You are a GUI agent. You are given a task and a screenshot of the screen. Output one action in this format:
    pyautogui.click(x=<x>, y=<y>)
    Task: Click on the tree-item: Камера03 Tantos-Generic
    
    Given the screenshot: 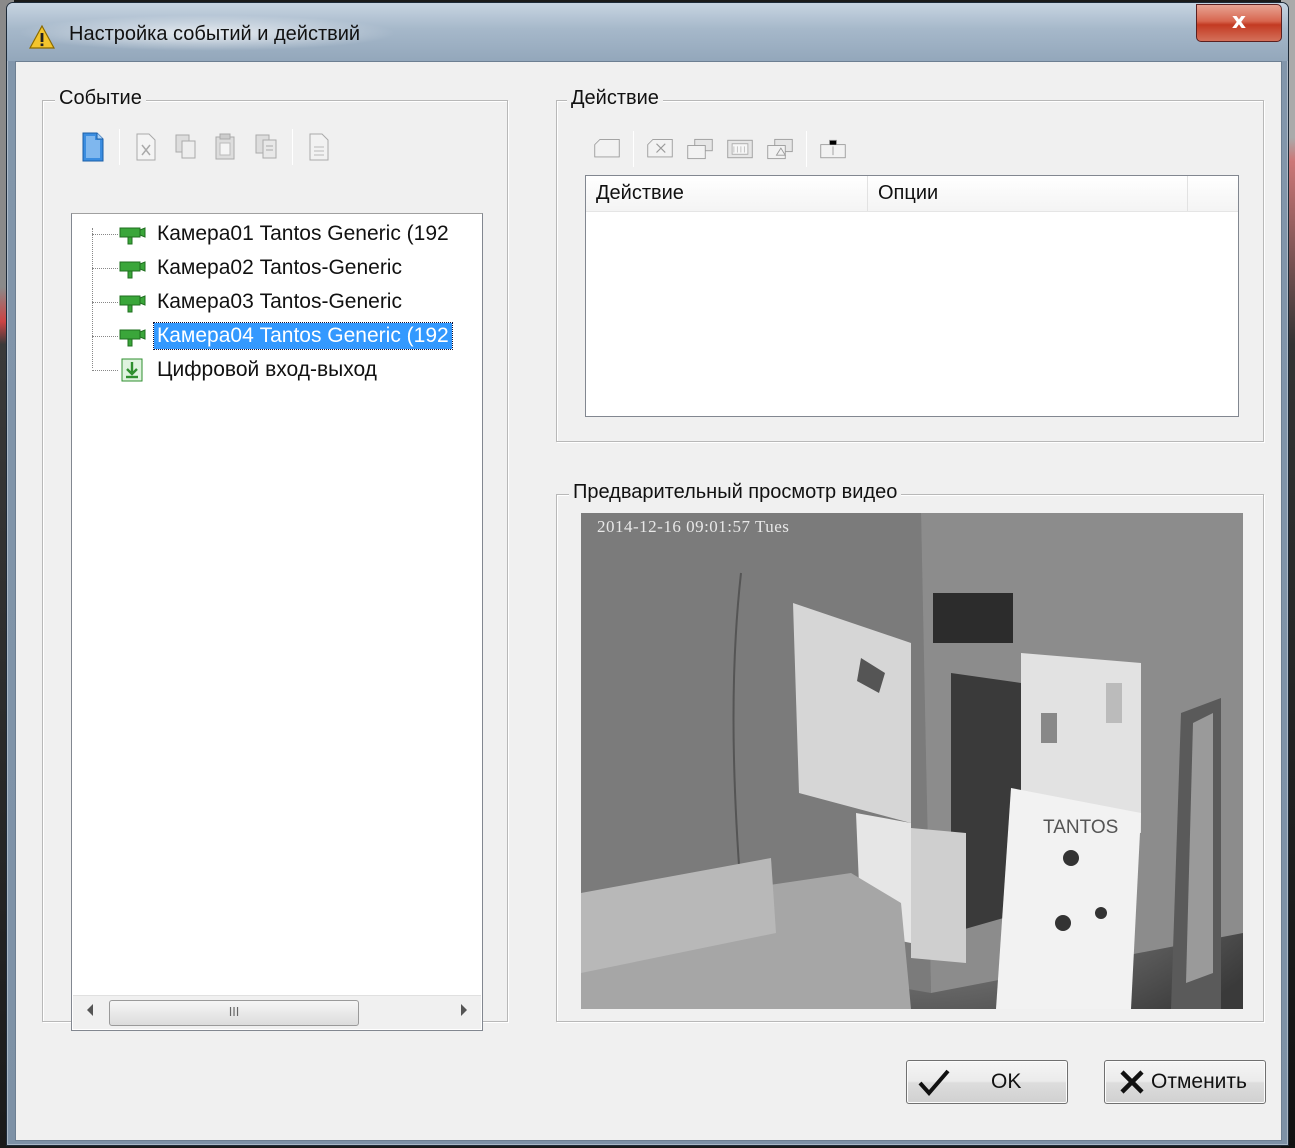 What is the action you would take?
    pyautogui.click(x=238, y=302)
    